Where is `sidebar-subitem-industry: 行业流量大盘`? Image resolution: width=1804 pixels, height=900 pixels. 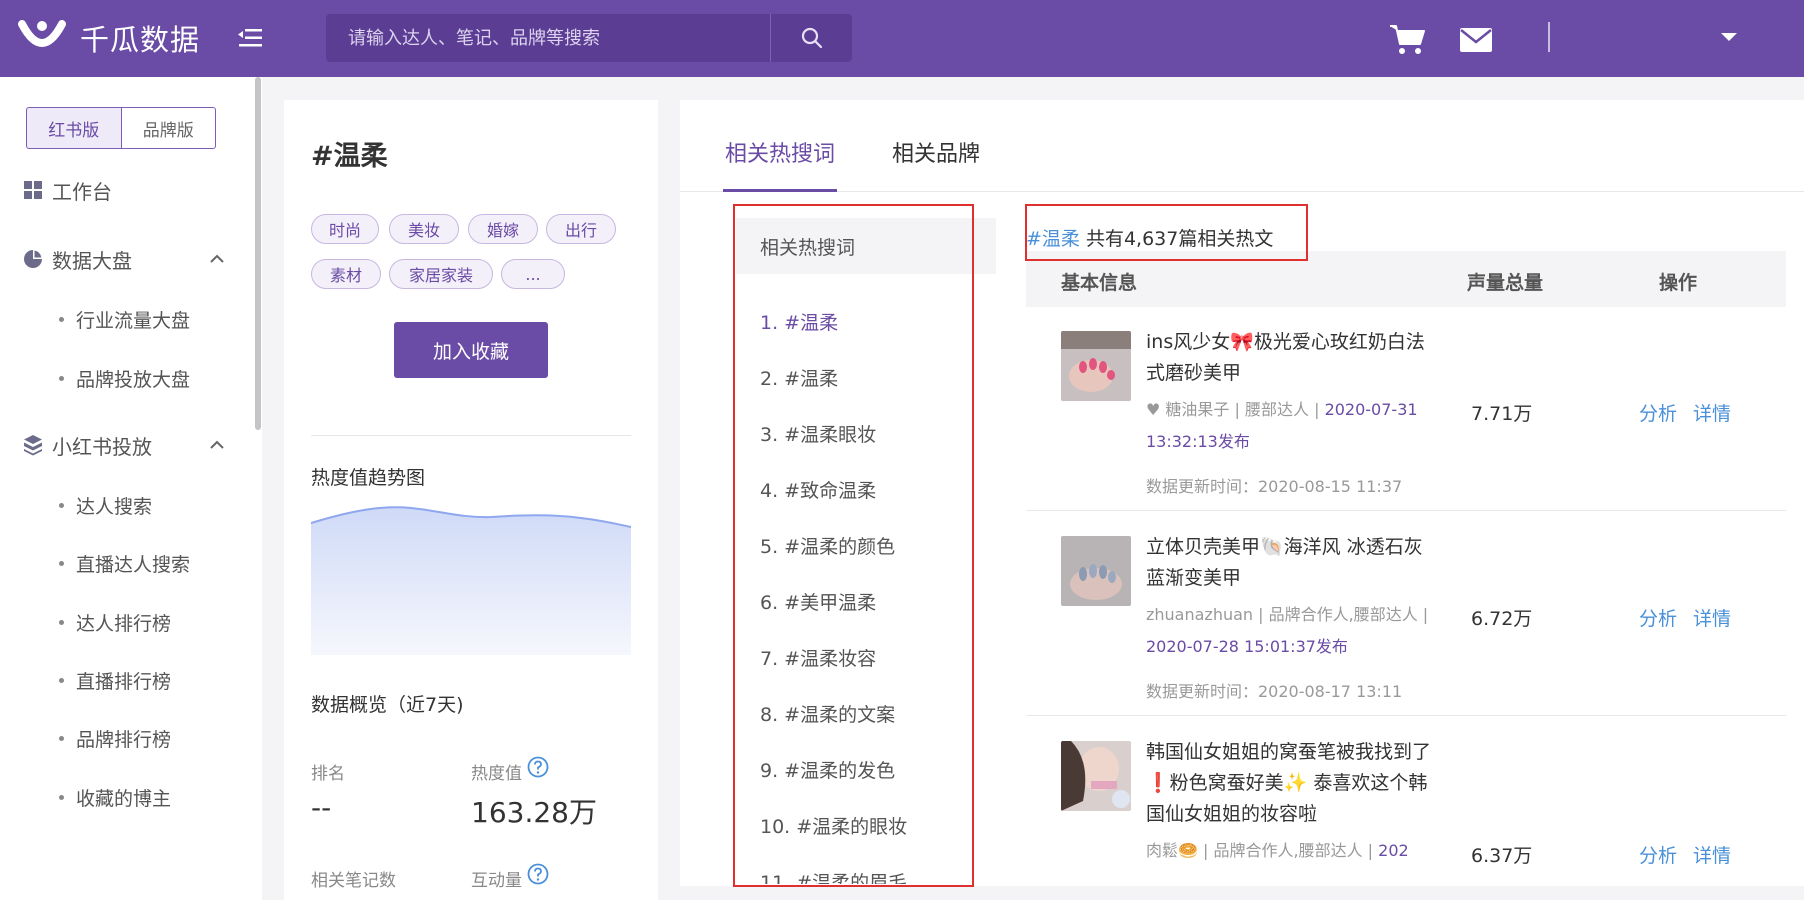
sidebar-subitem-industry: 行业流量大盘 is located at coordinates (127, 319).